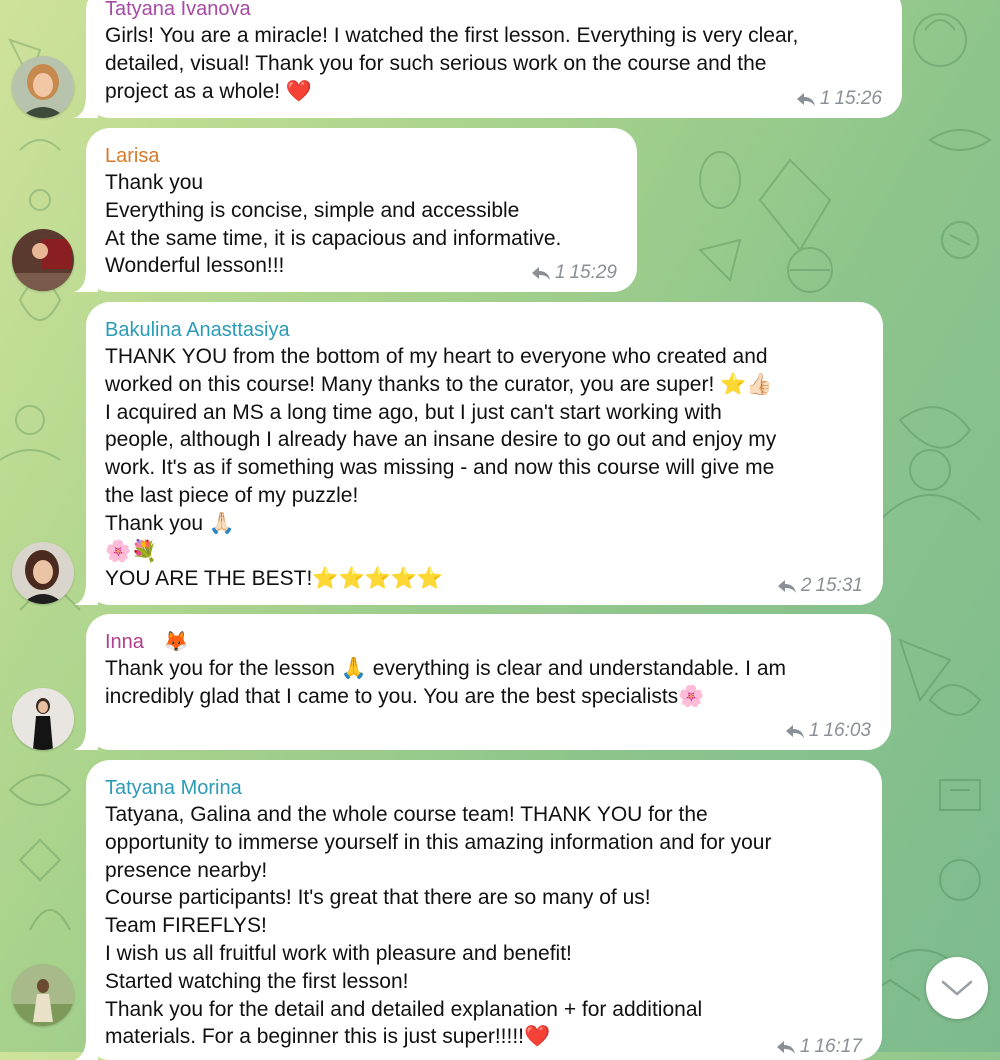 This screenshot has width=1000, height=1060. I want to click on avatar-inna, so click(43, 719).